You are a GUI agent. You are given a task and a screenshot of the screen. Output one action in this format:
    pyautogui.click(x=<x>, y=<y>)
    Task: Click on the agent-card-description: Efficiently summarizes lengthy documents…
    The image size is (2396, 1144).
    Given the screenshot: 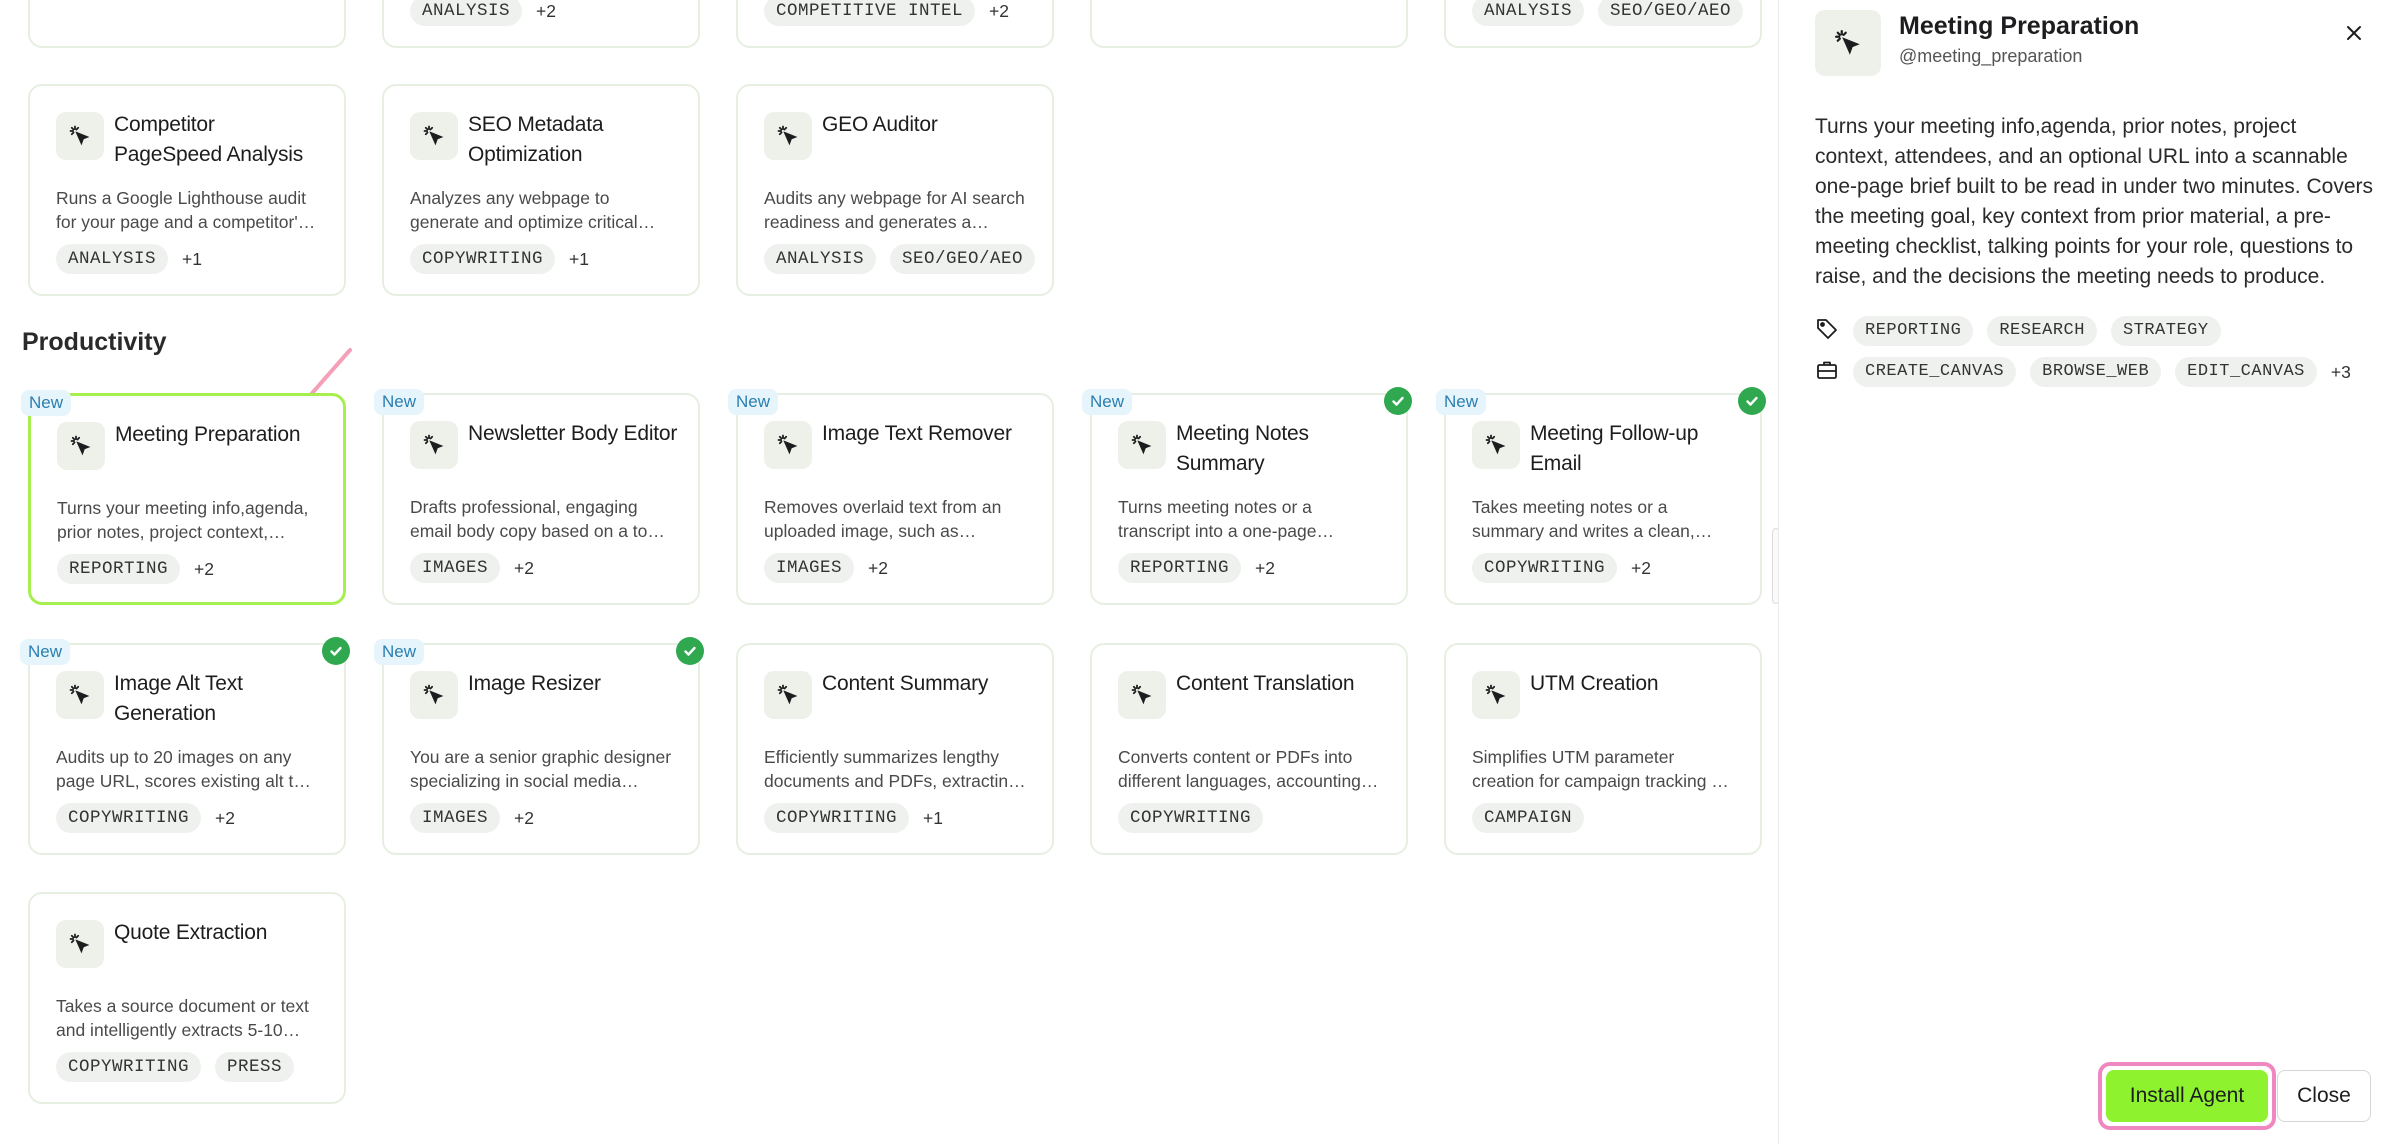 What is the action you would take?
    pyautogui.click(x=891, y=769)
    